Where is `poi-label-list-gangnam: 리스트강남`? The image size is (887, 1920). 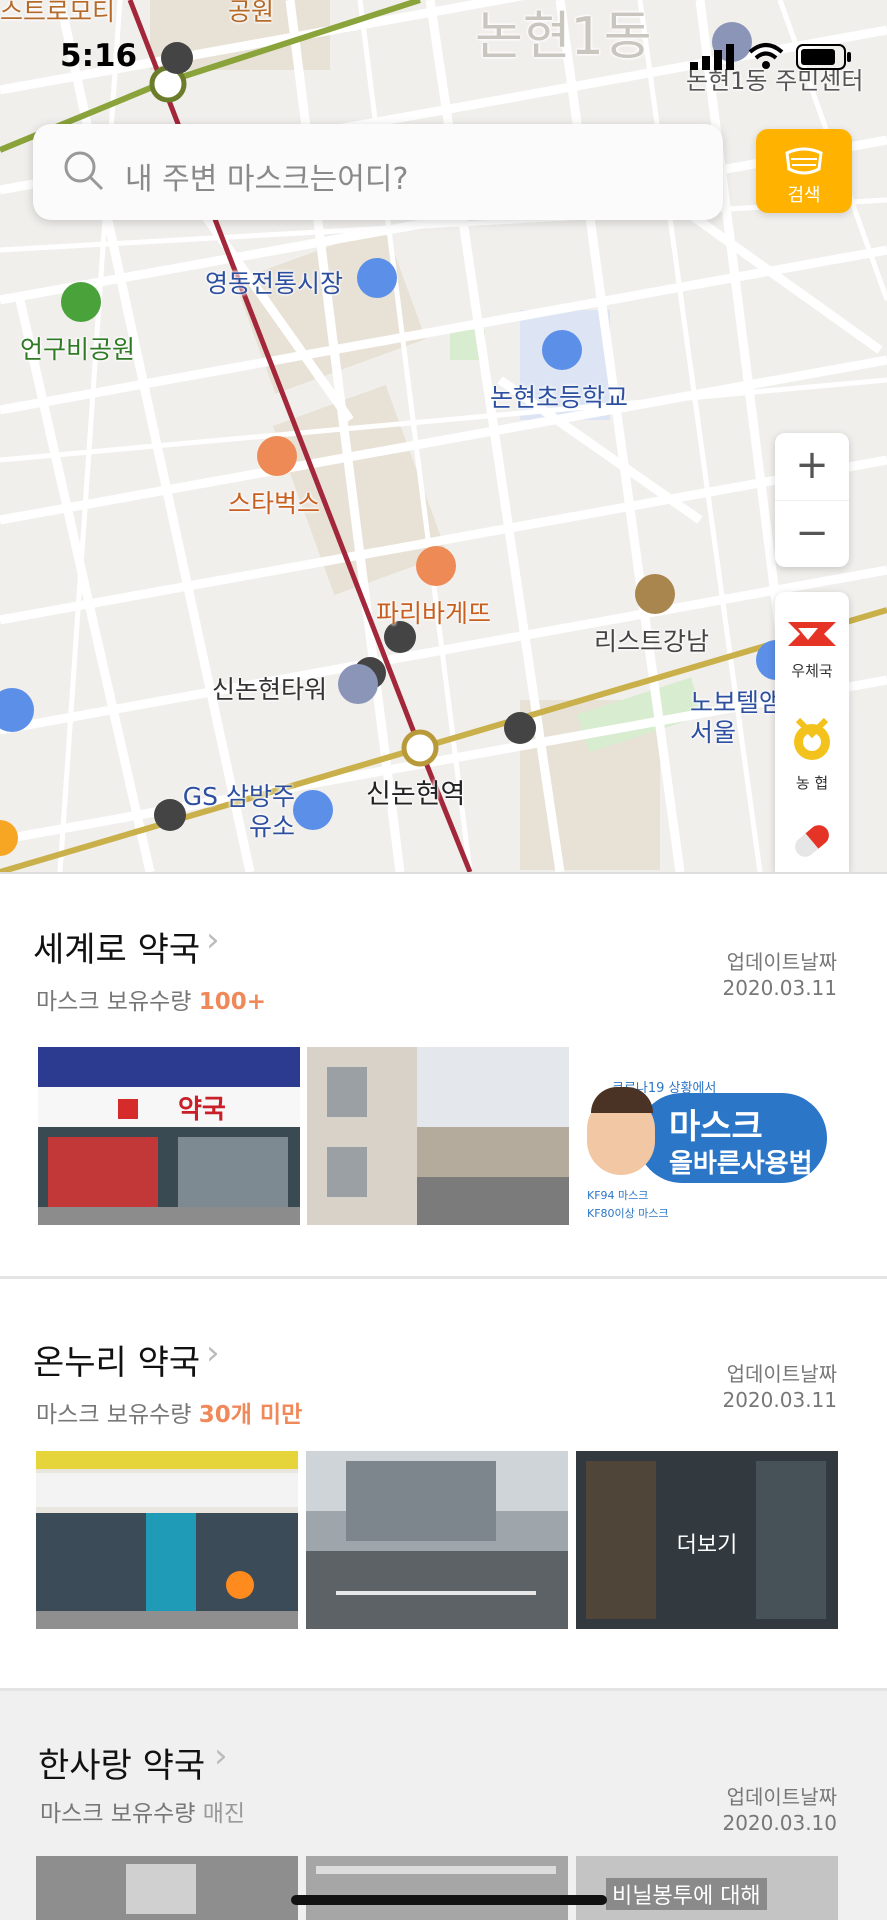 poi-label-list-gangnam: 리스트강남 is located at coordinates (652, 641).